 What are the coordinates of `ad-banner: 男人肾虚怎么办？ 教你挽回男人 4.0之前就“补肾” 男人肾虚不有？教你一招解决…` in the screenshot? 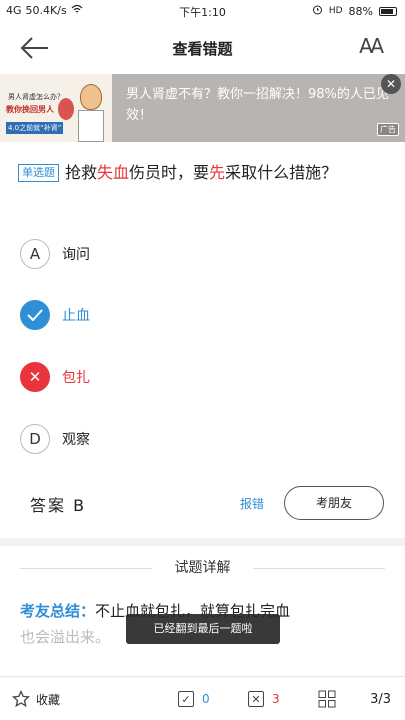 It's located at (202, 108).